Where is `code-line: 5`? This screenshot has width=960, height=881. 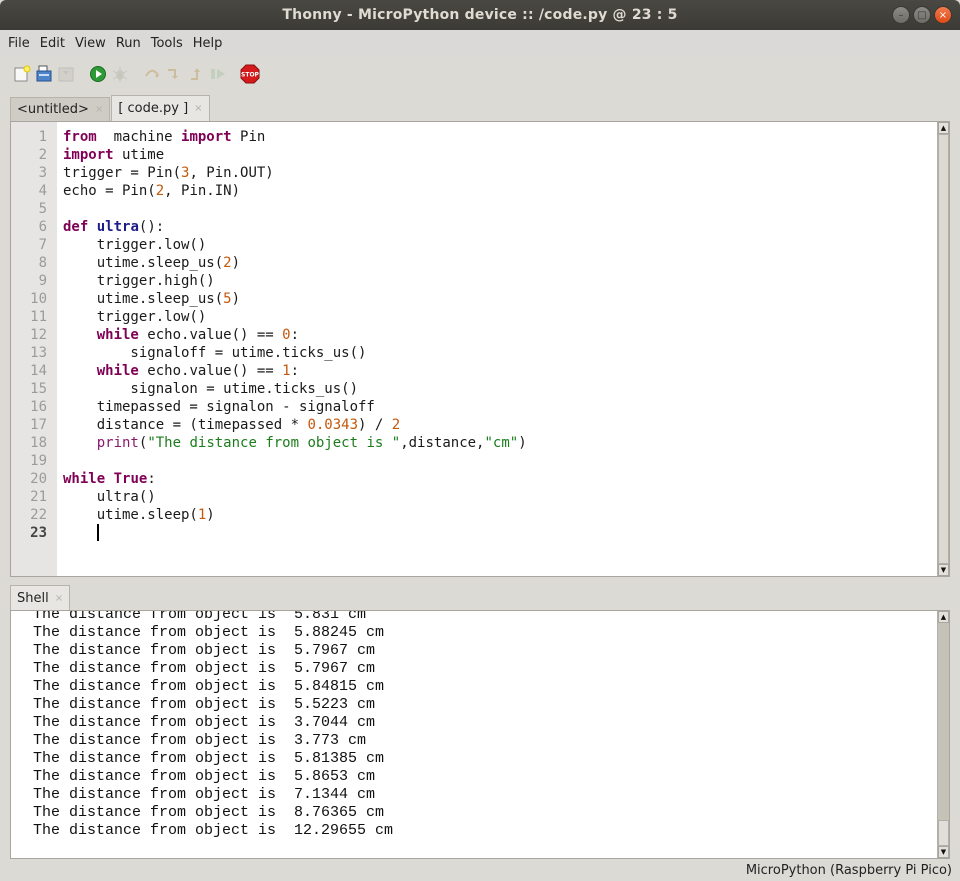 code-line: 5 is located at coordinates (487, 209).